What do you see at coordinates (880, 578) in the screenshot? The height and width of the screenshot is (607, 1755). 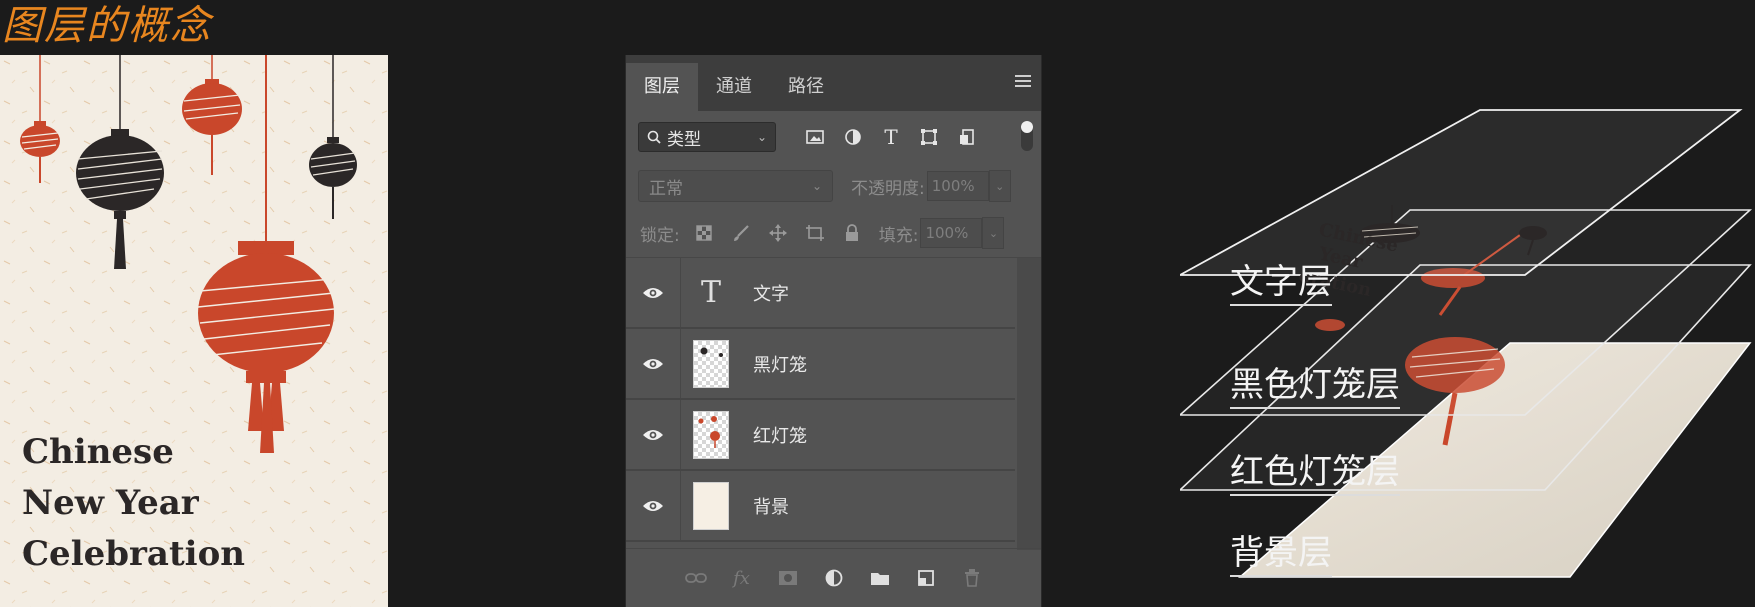 I see `folder-icon` at bounding box center [880, 578].